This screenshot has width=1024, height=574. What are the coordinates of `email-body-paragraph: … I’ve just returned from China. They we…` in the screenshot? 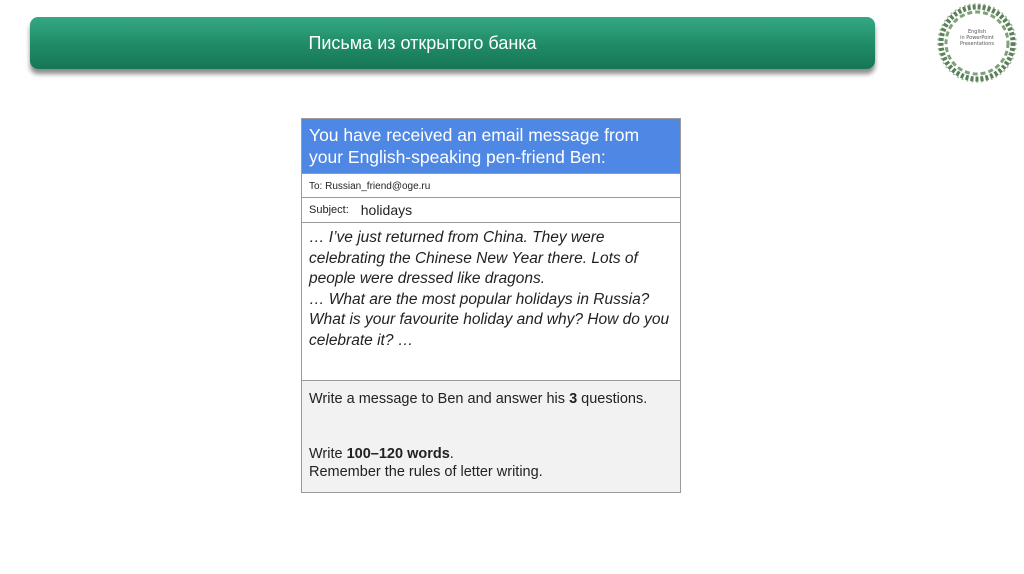 It's located at (473, 258).